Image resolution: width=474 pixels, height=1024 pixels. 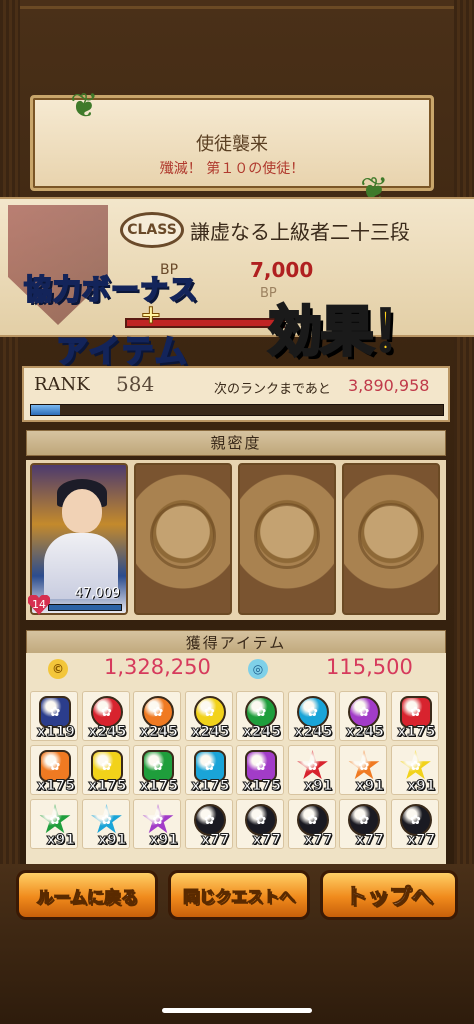 What do you see at coordinates (239, 895) in the screenshot?
I see `same-quest-button: 同じクエストへ` at bounding box center [239, 895].